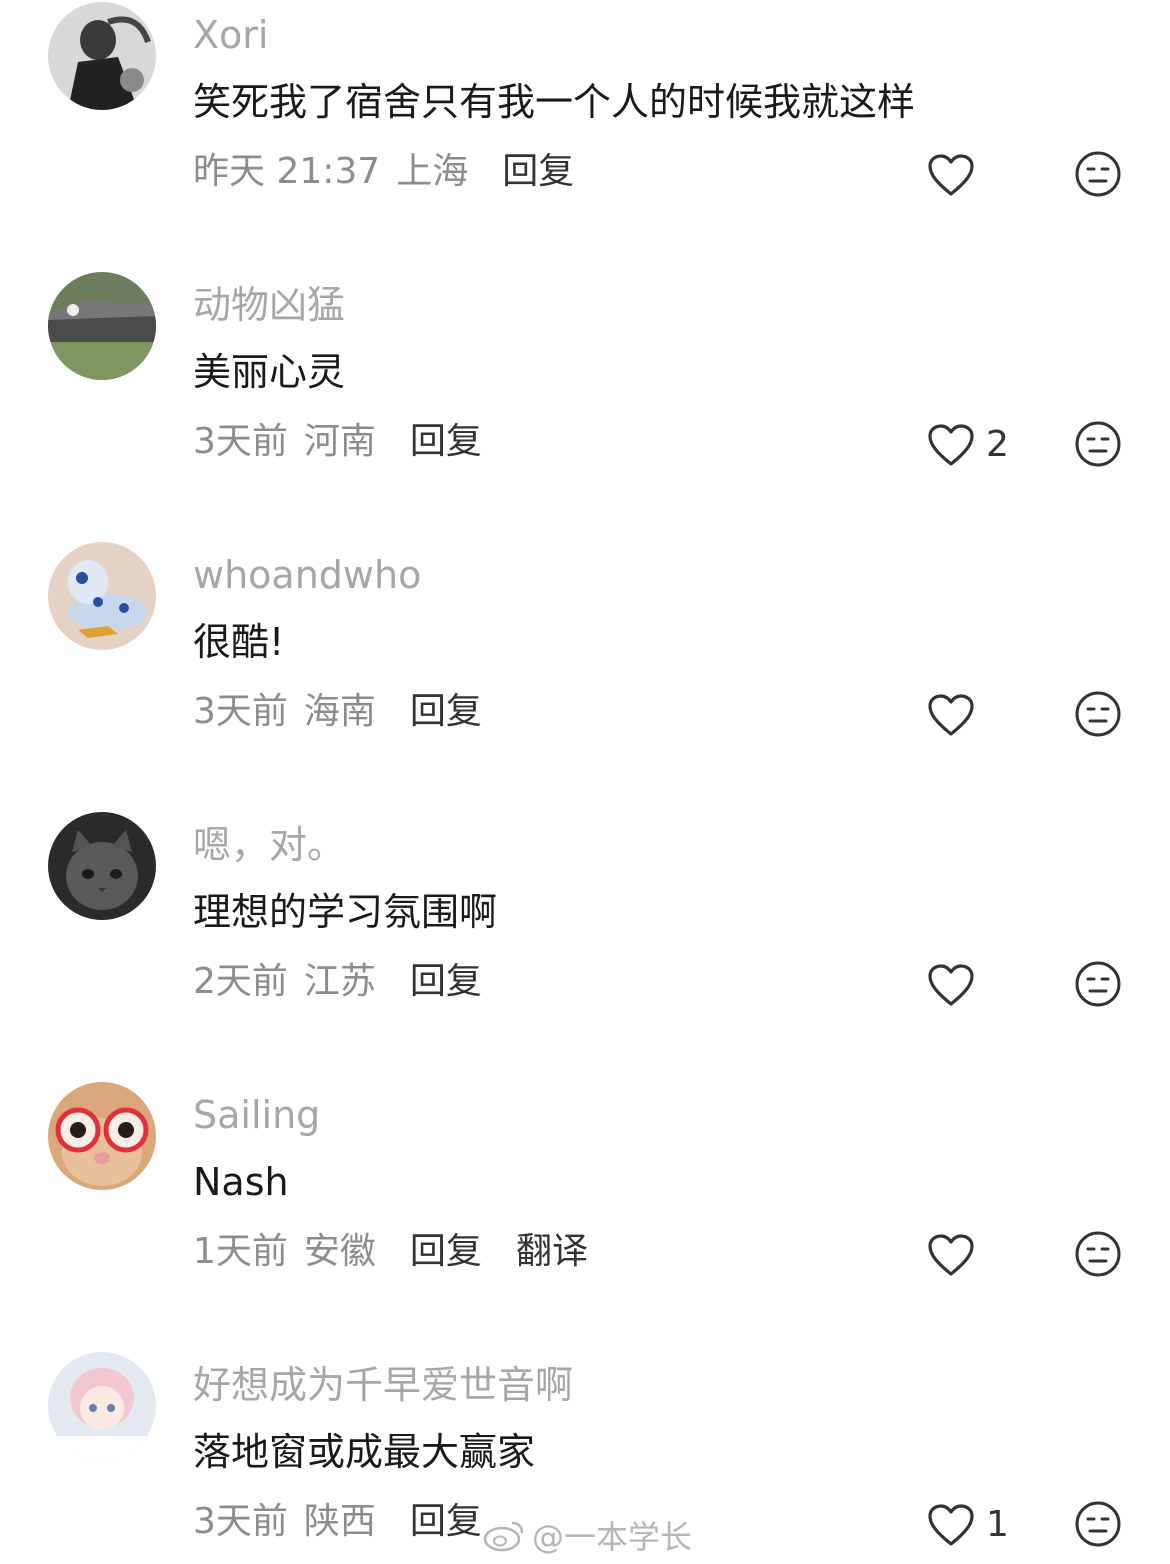  Describe the element at coordinates (383, 1385) in the screenshot. I see `username: 好想成为千早爱世音啊` at that location.